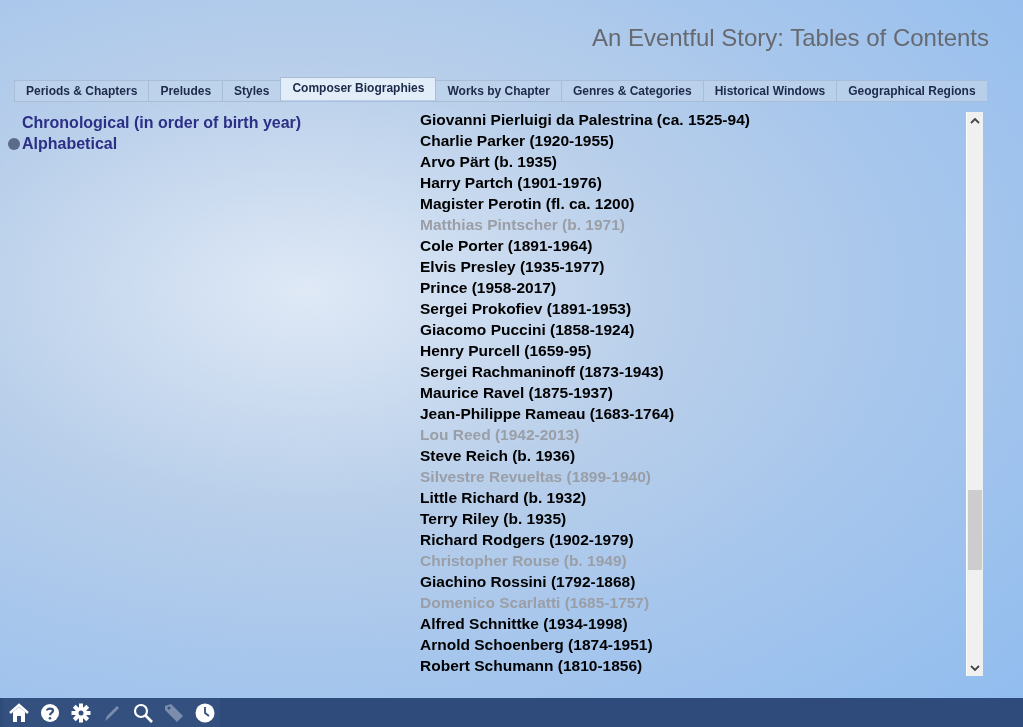  Describe the element at coordinates (974, 394) in the screenshot. I see `scrollbar` at that location.